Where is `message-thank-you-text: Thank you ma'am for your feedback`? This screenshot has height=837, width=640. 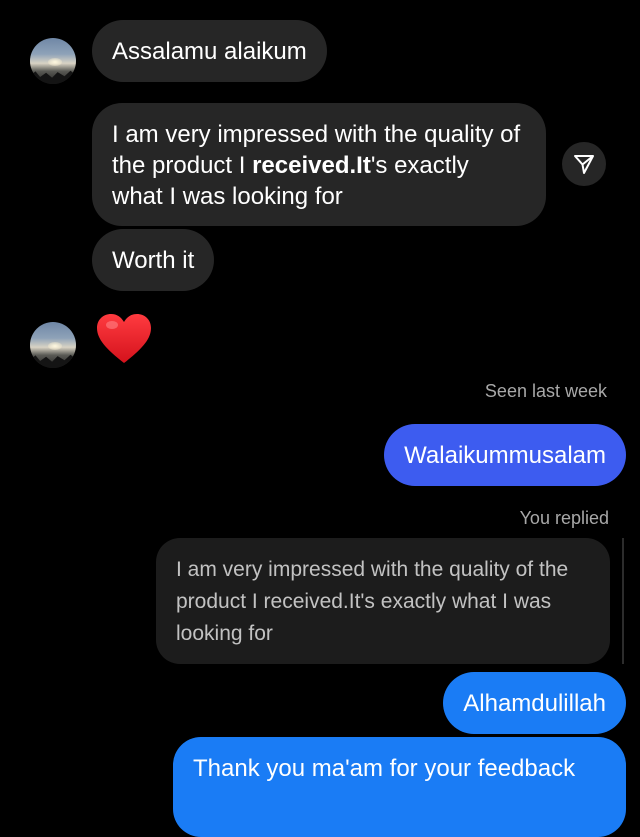
message-thank-you-text: Thank you ma'am for your feedback is located at coordinates (384, 768).